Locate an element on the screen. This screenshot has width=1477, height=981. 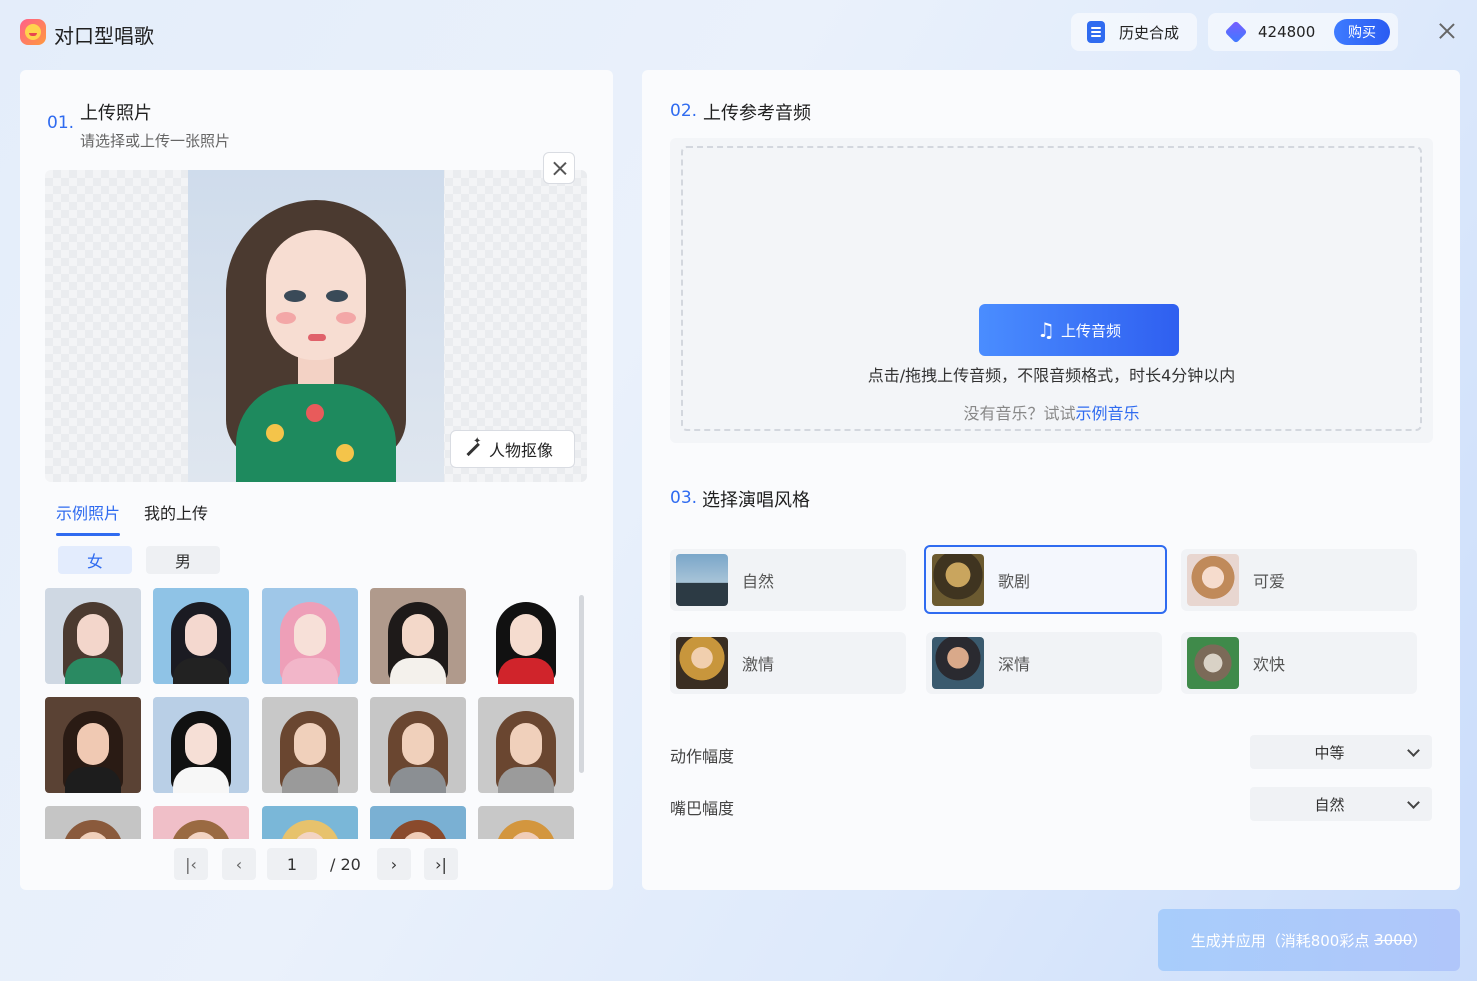
diamond-icon is located at coordinates (1236, 32).